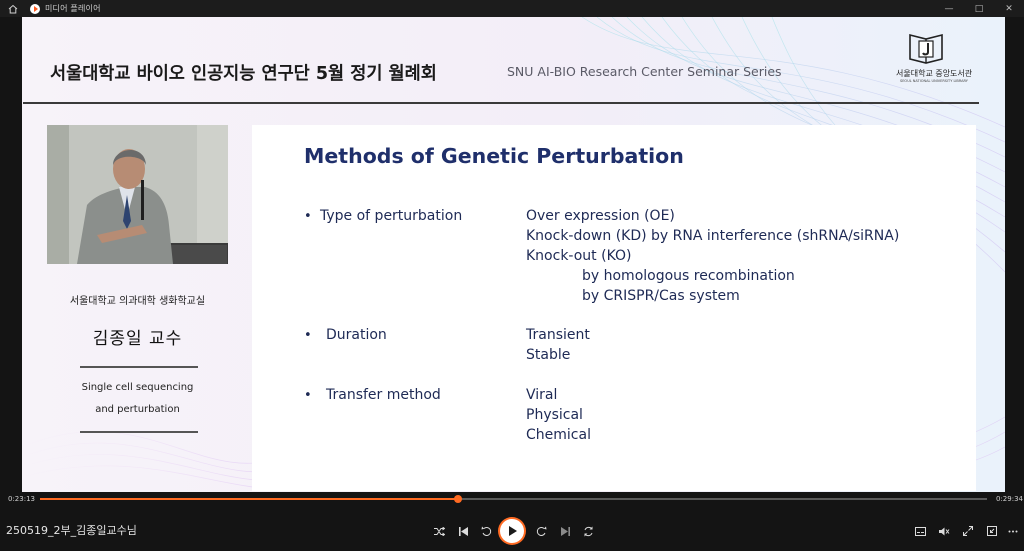  I want to click on play-button, so click(512, 531).